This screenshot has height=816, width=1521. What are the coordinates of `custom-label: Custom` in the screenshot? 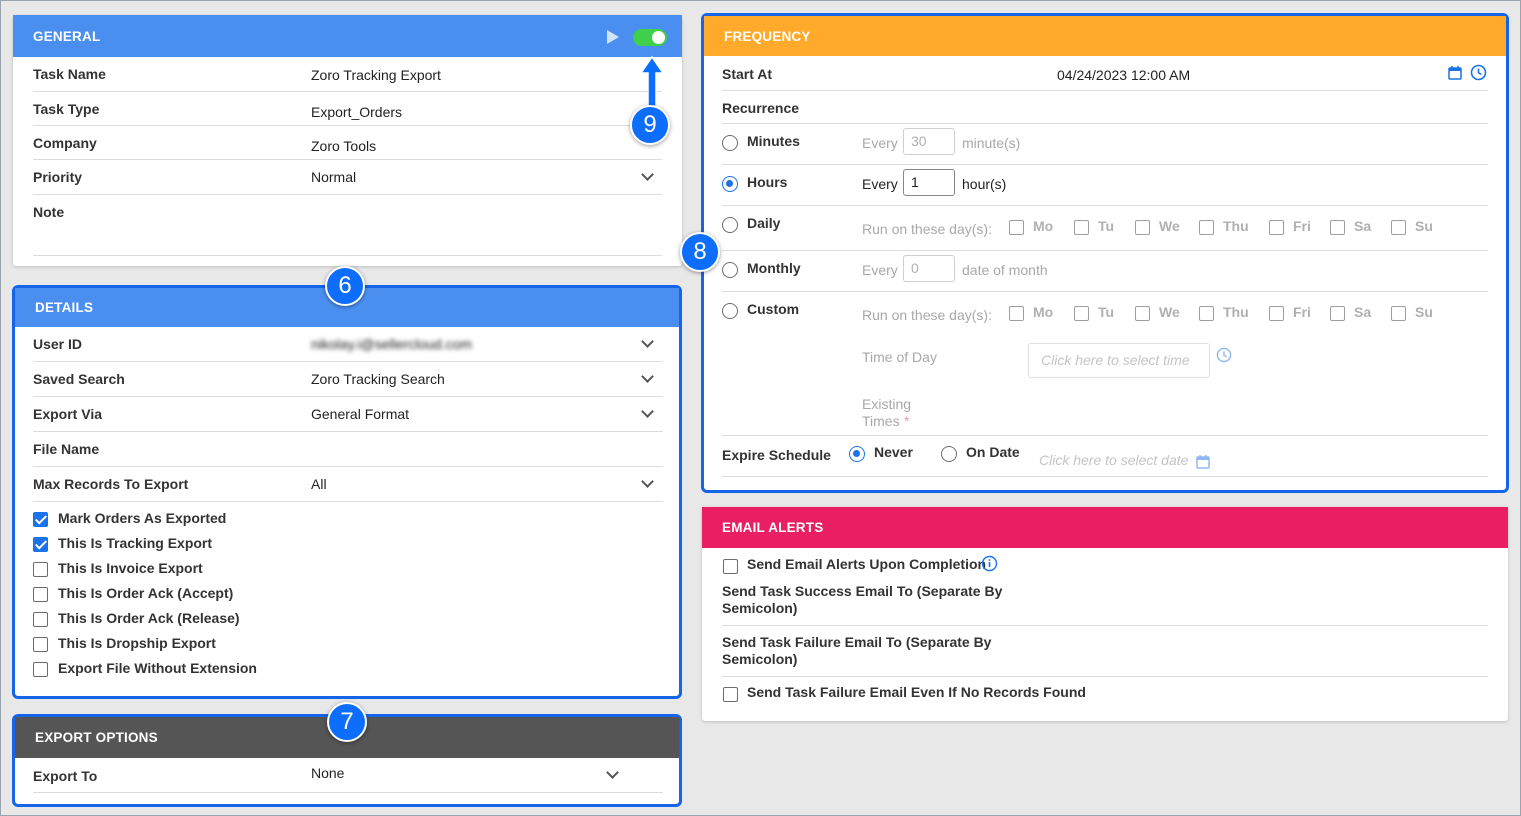 It's located at (773, 309).